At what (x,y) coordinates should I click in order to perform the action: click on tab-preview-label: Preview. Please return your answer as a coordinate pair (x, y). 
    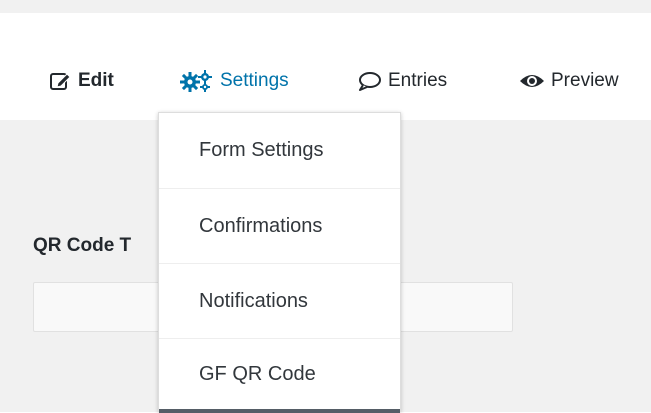
    Looking at the image, I should click on (585, 80).